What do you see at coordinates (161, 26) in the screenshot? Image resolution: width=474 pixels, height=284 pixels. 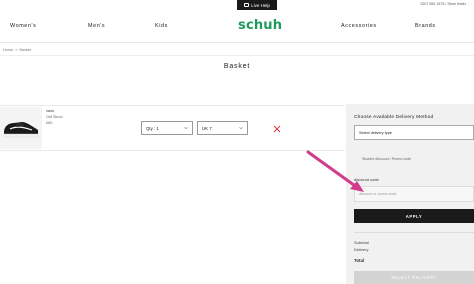 I see `nav-item-kids: Kids` at bounding box center [161, 26].